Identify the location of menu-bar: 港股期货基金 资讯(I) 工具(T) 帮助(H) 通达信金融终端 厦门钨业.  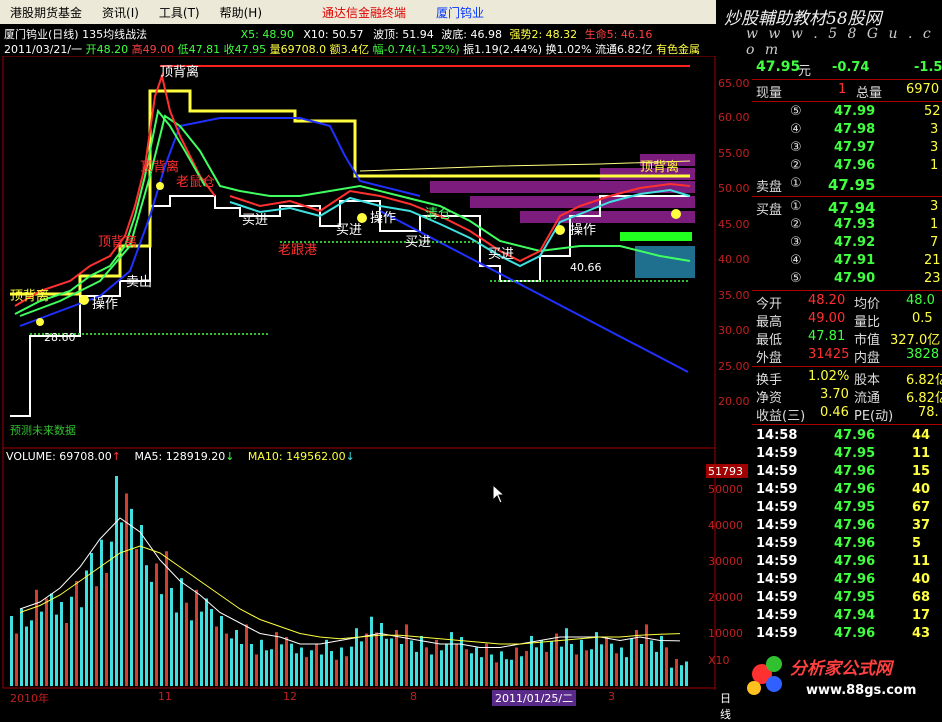
(358, 12).